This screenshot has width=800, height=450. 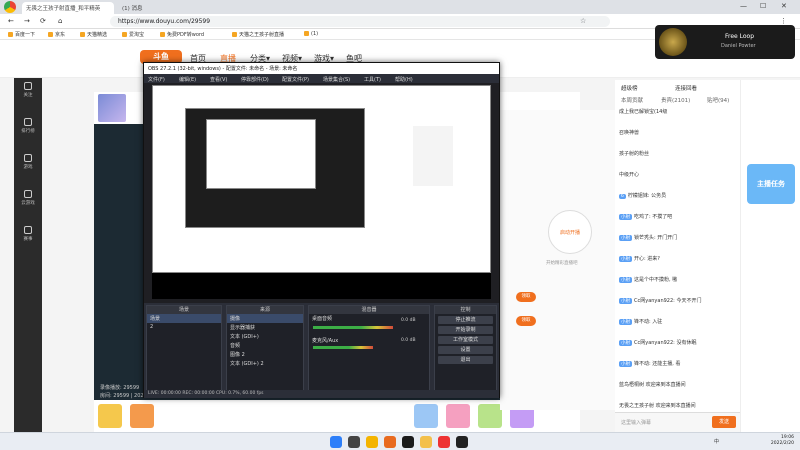 What do you see at coordinates (716, 441) in the screenshot?
I see `ime-indicator: 中` at bounding box center [716, 441].